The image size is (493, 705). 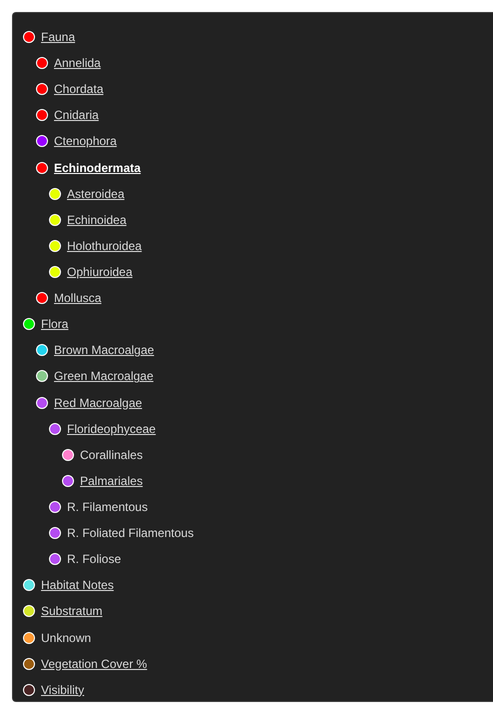 What do you see at coordinates (111, 455) in the screenshot?
I see `tree-label: Corallinales` at bounding box center [111, 455].